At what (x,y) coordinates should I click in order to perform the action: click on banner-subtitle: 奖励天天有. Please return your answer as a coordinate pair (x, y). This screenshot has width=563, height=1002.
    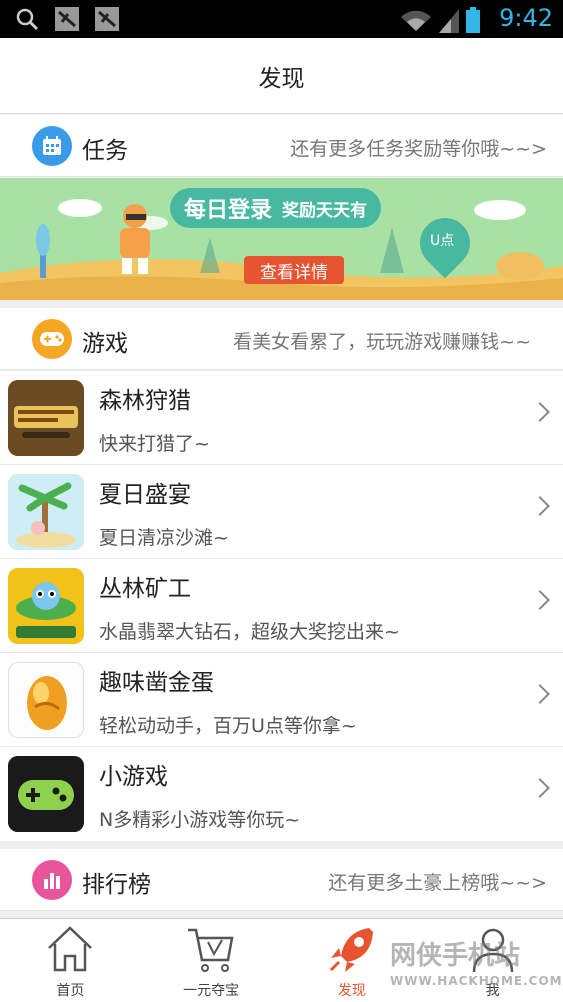
    Looking at the image, I should click on (325, 210).